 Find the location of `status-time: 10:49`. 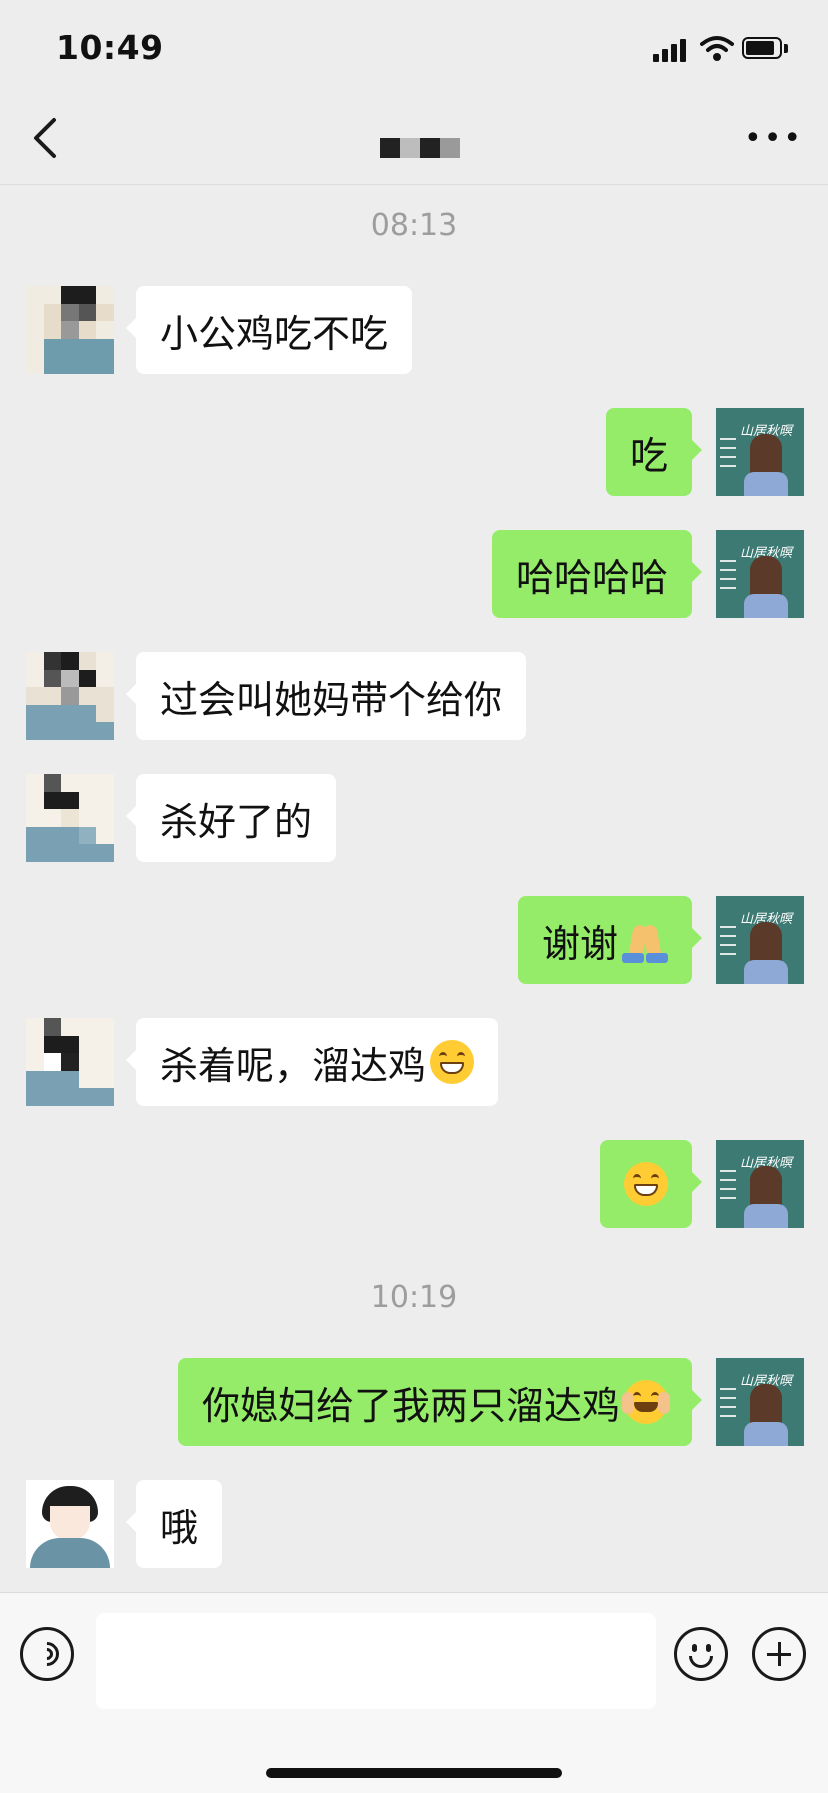

status-time: 10:49 is located at coordinates (110, 47).